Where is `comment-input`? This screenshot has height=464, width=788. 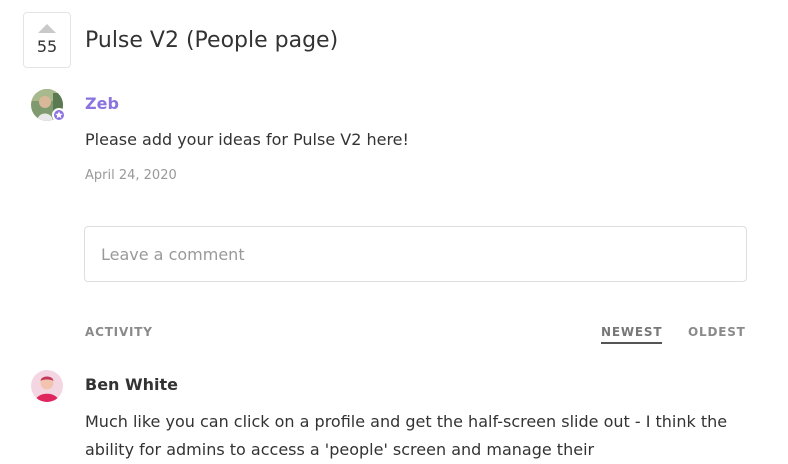
comment-input is located at coordinates (415, 254).